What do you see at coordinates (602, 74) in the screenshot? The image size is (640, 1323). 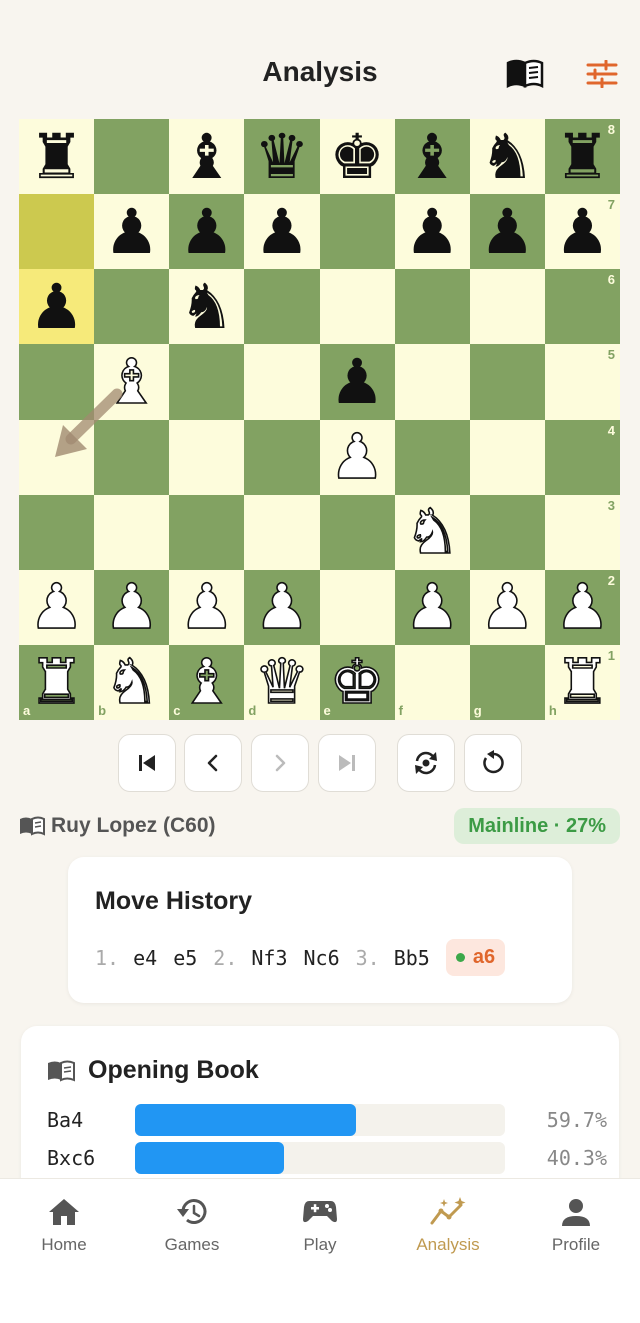 I see `sliders-icon` at bounding box center [602, 74].